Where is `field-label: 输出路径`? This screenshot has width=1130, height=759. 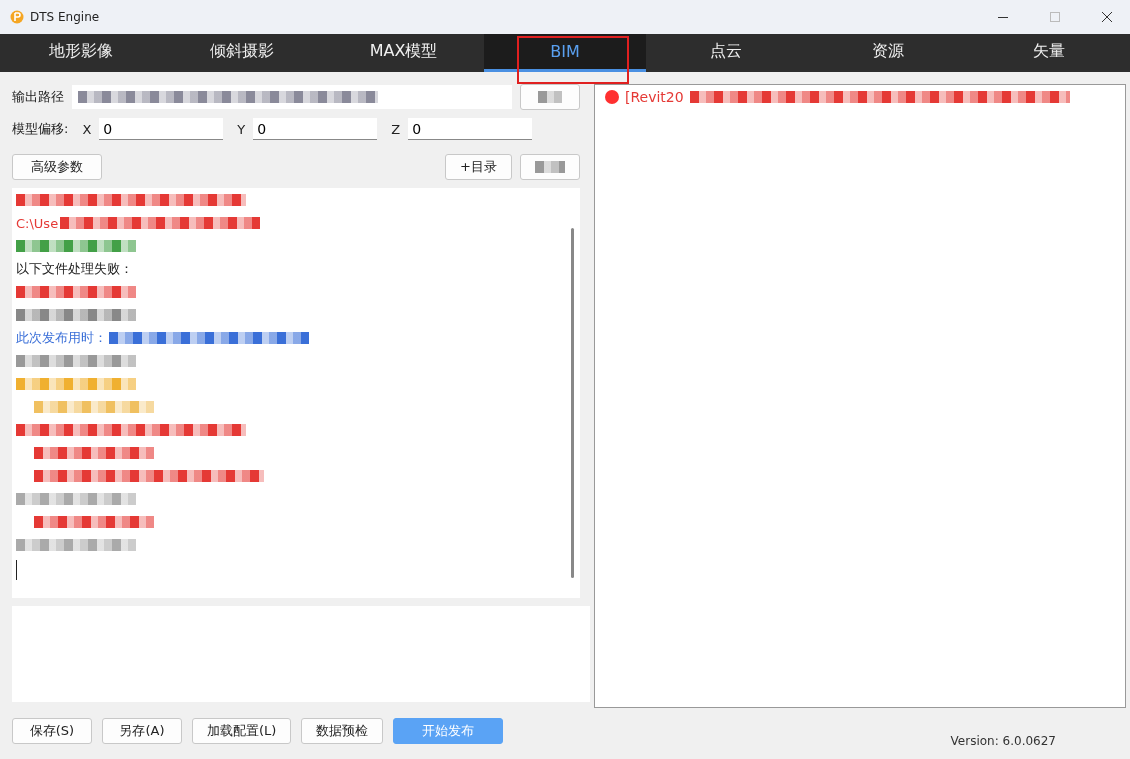
field-label: 输出路径 is located at coordinates (38, 97).